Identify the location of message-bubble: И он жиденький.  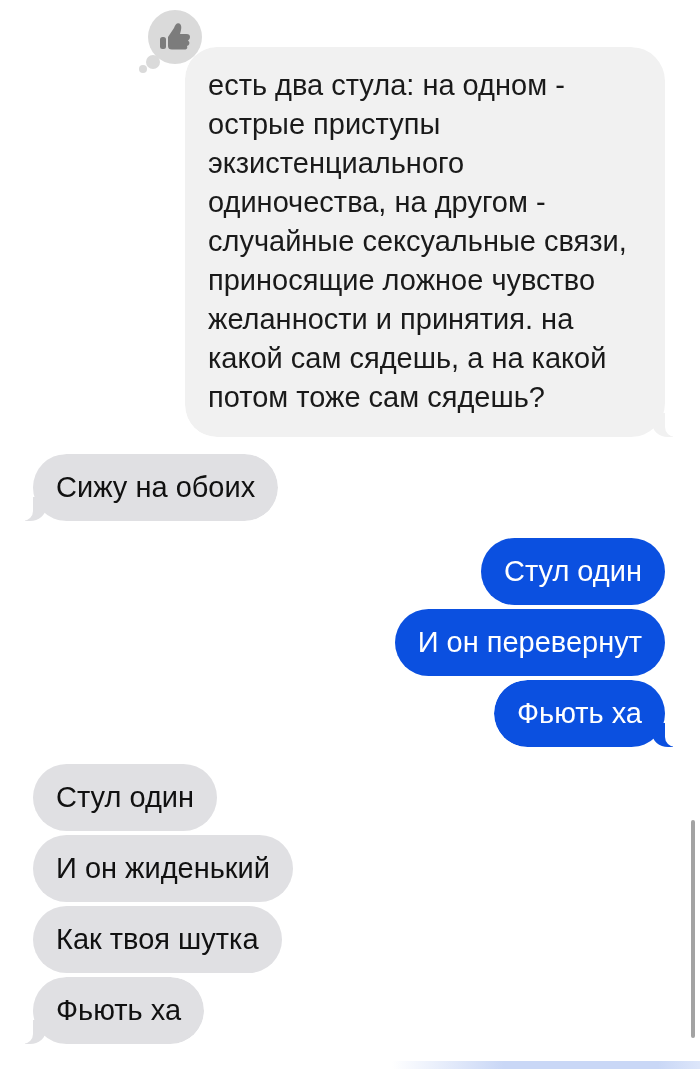
(163, 868).